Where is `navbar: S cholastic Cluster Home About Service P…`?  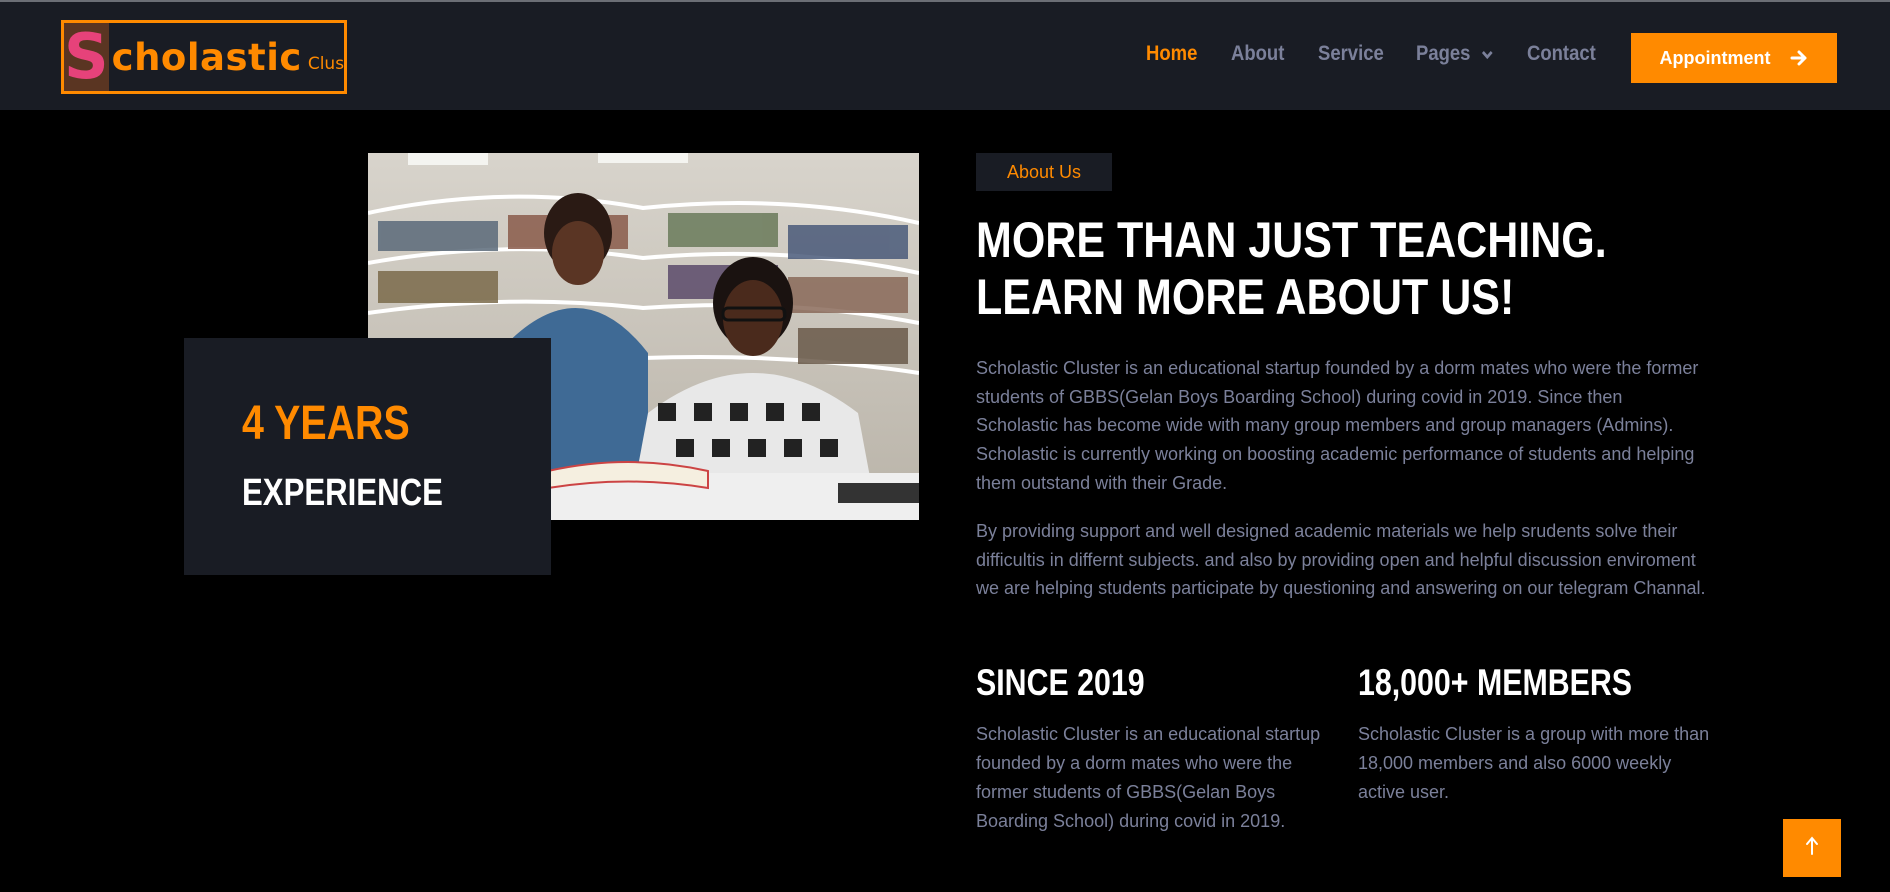
navbar: S cholastic Cluster Home About Service P… is located at coordinates (945, 56).